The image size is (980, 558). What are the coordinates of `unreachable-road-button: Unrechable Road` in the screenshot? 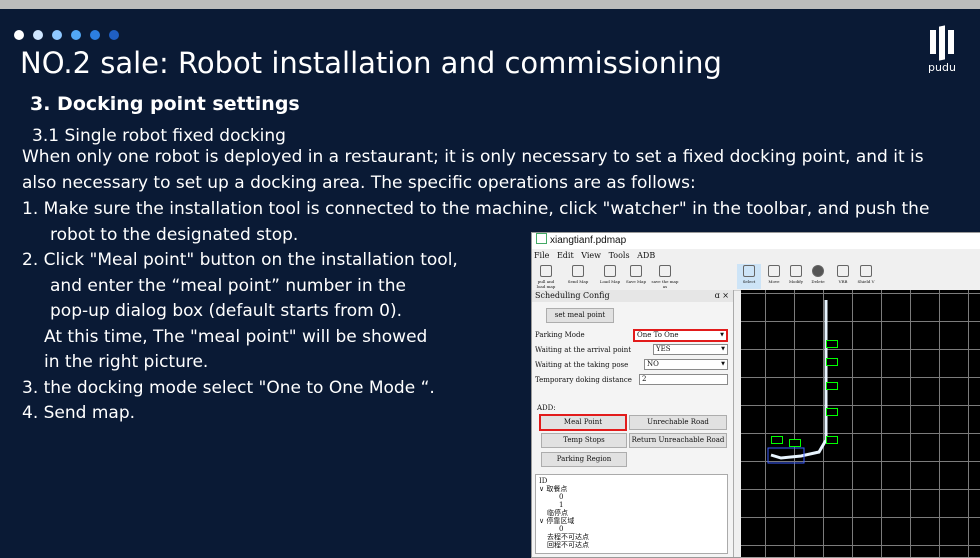 It's located at (678, 422).